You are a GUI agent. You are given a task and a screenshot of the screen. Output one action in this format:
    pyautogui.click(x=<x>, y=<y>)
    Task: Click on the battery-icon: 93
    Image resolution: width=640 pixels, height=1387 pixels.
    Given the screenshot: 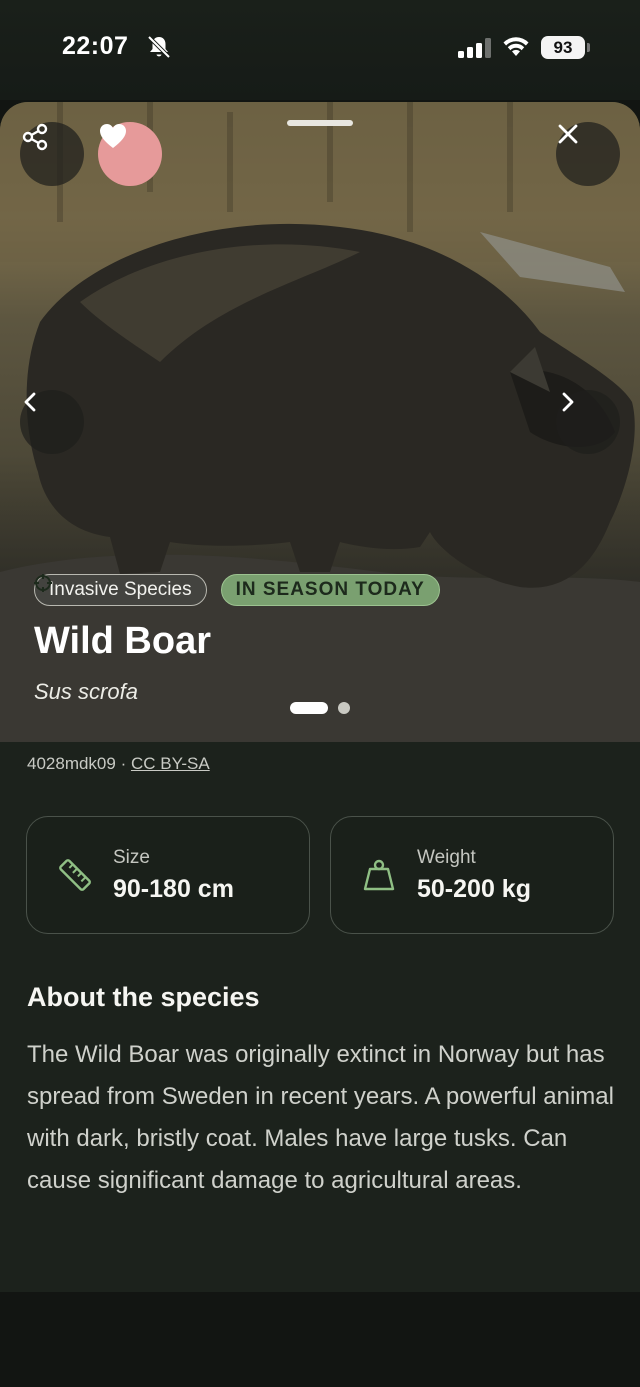 What is the action you would take?
    pyautogui.click(x=563, y=47)
    